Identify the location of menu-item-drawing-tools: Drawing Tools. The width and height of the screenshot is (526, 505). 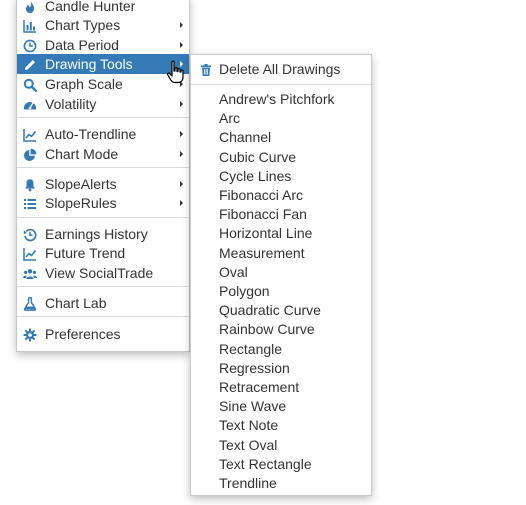
(103, 64).